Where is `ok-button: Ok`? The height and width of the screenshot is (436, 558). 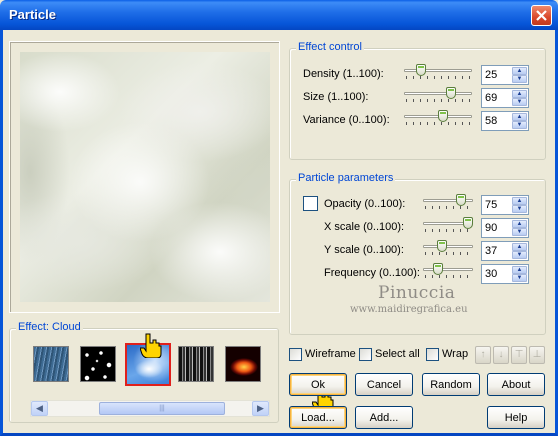 ok-button: Ok is located at coordinates (318, 384).